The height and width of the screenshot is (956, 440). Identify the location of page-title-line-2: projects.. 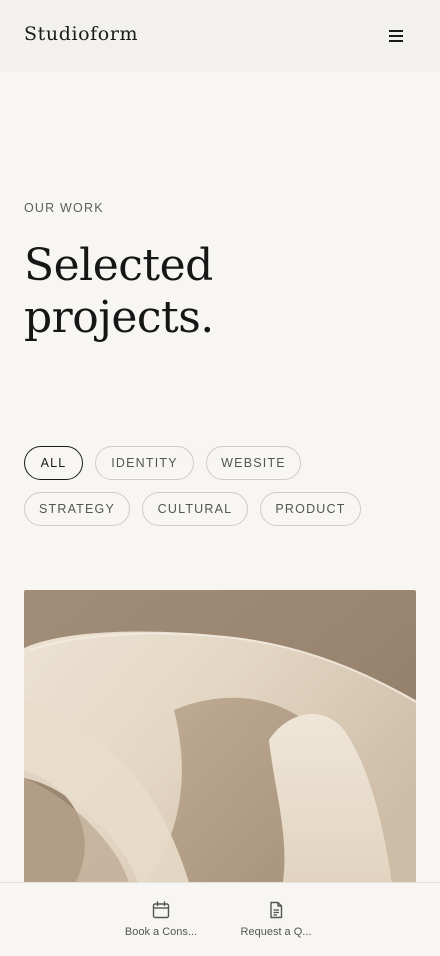
(119, 317).